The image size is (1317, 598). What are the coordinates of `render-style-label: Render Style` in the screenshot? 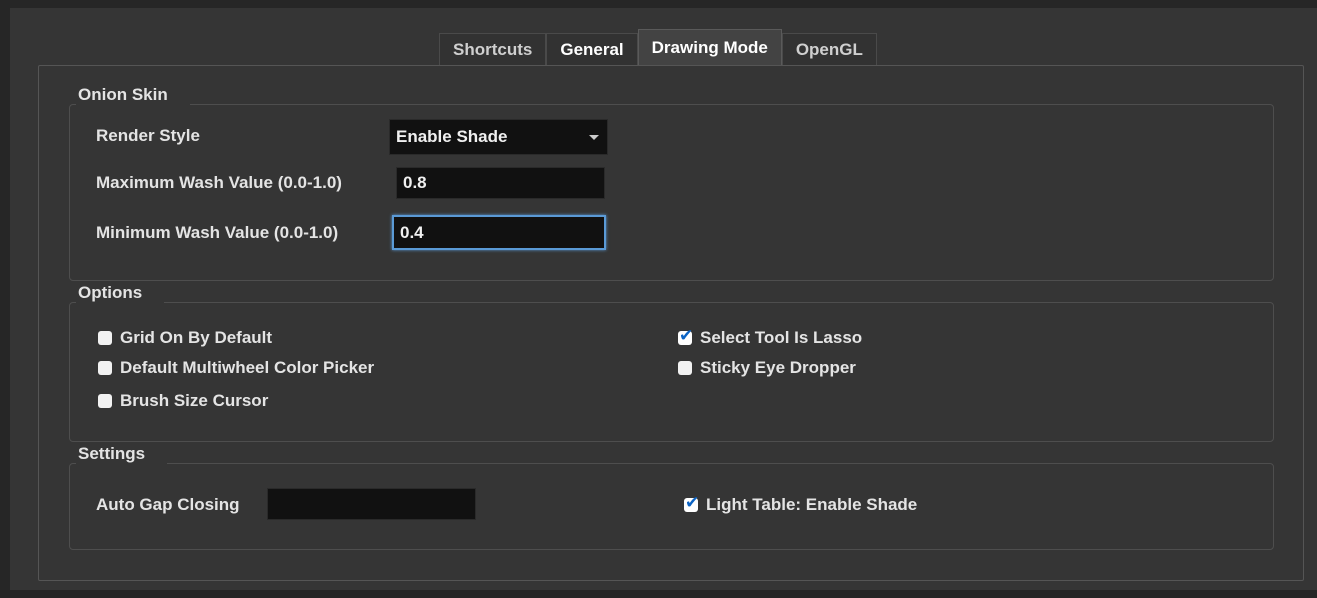 It's located at (148, 135).